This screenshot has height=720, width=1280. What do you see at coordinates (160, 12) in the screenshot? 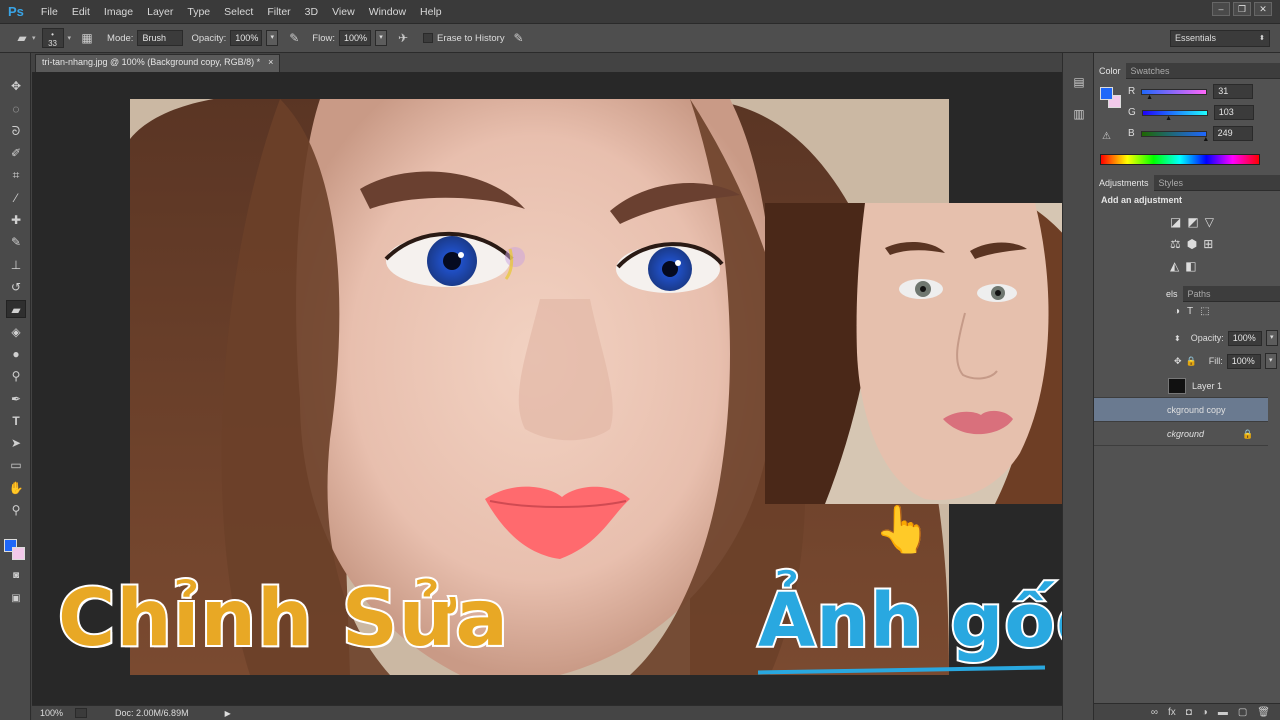
I see `menu-layer: Layer` at bounding box center [160, 12].